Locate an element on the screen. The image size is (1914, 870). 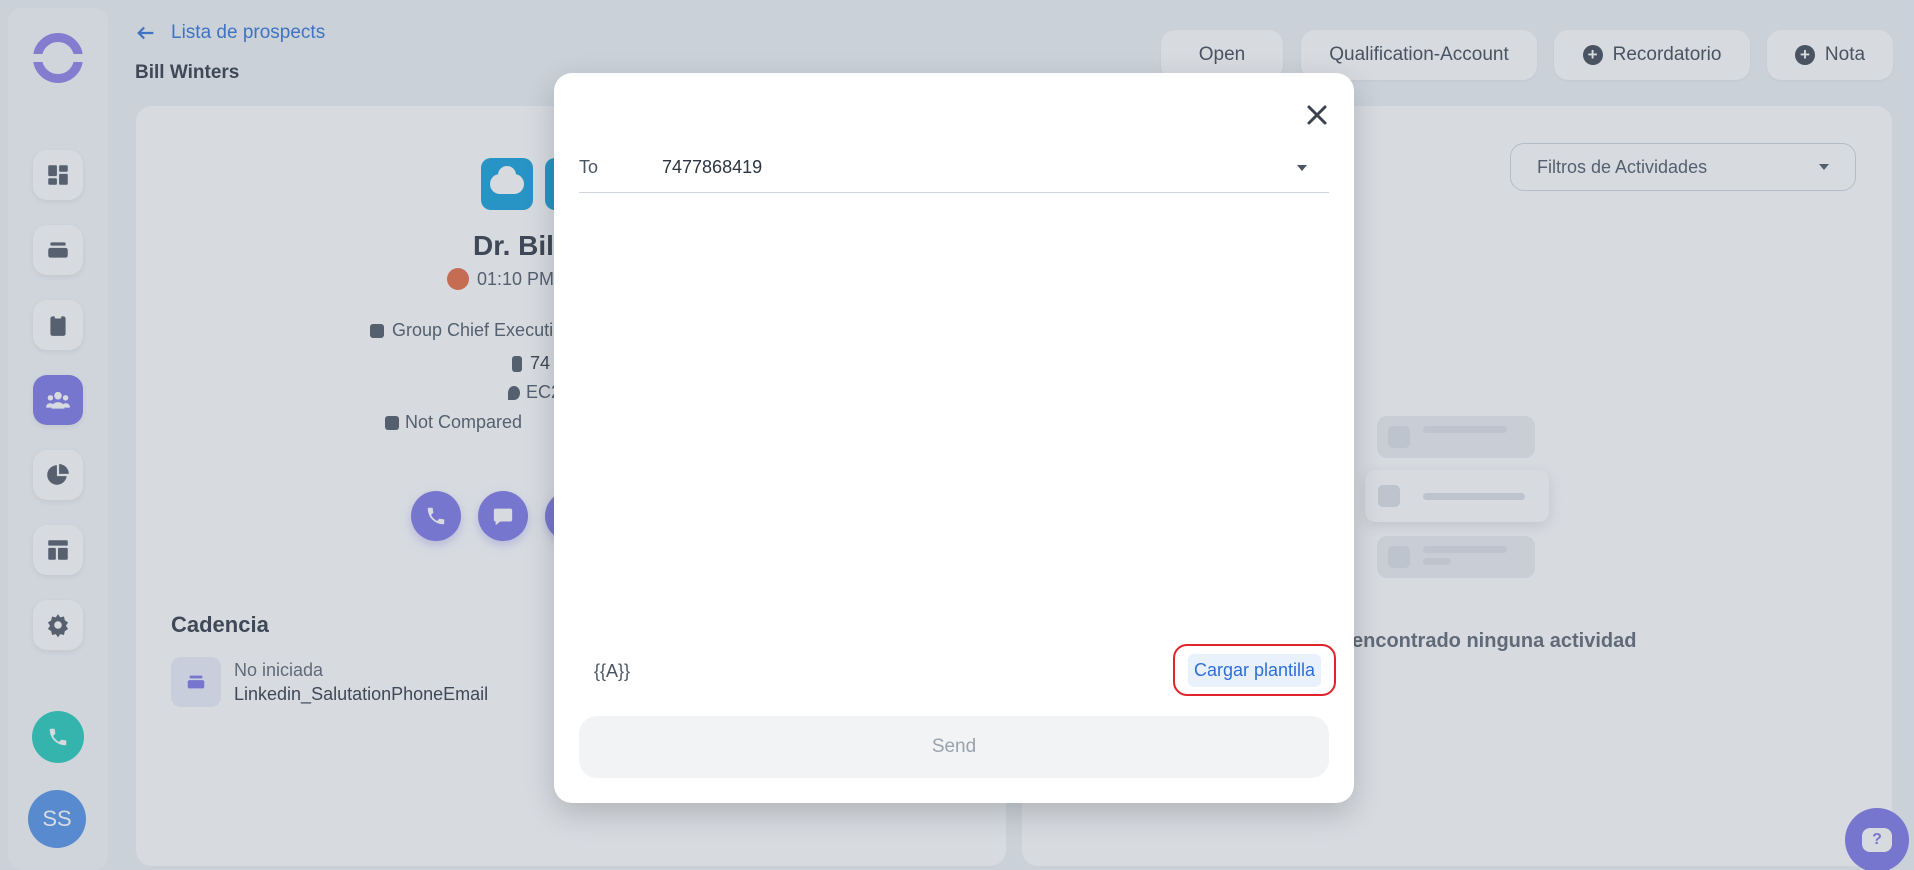
load-template-button: Cargar plantilla is located at coordinates (1254, 670).